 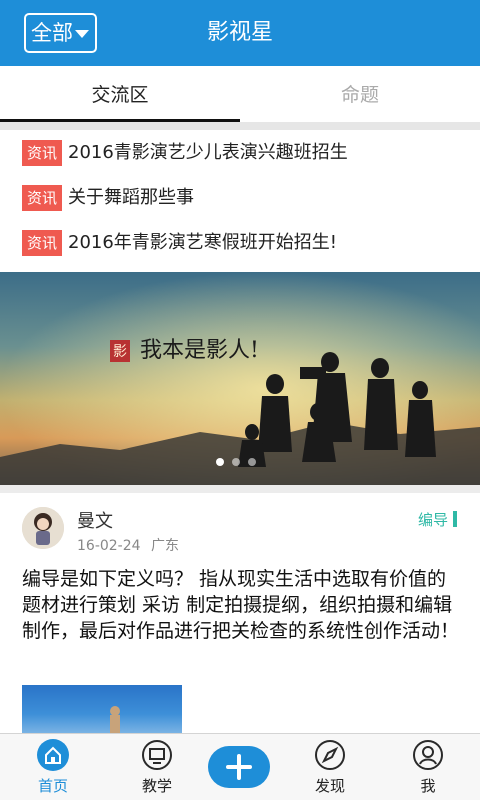 What do you see at coordinates (43, 528) in the screenshot?
I see `avatar` at bounding box center [43, 528].